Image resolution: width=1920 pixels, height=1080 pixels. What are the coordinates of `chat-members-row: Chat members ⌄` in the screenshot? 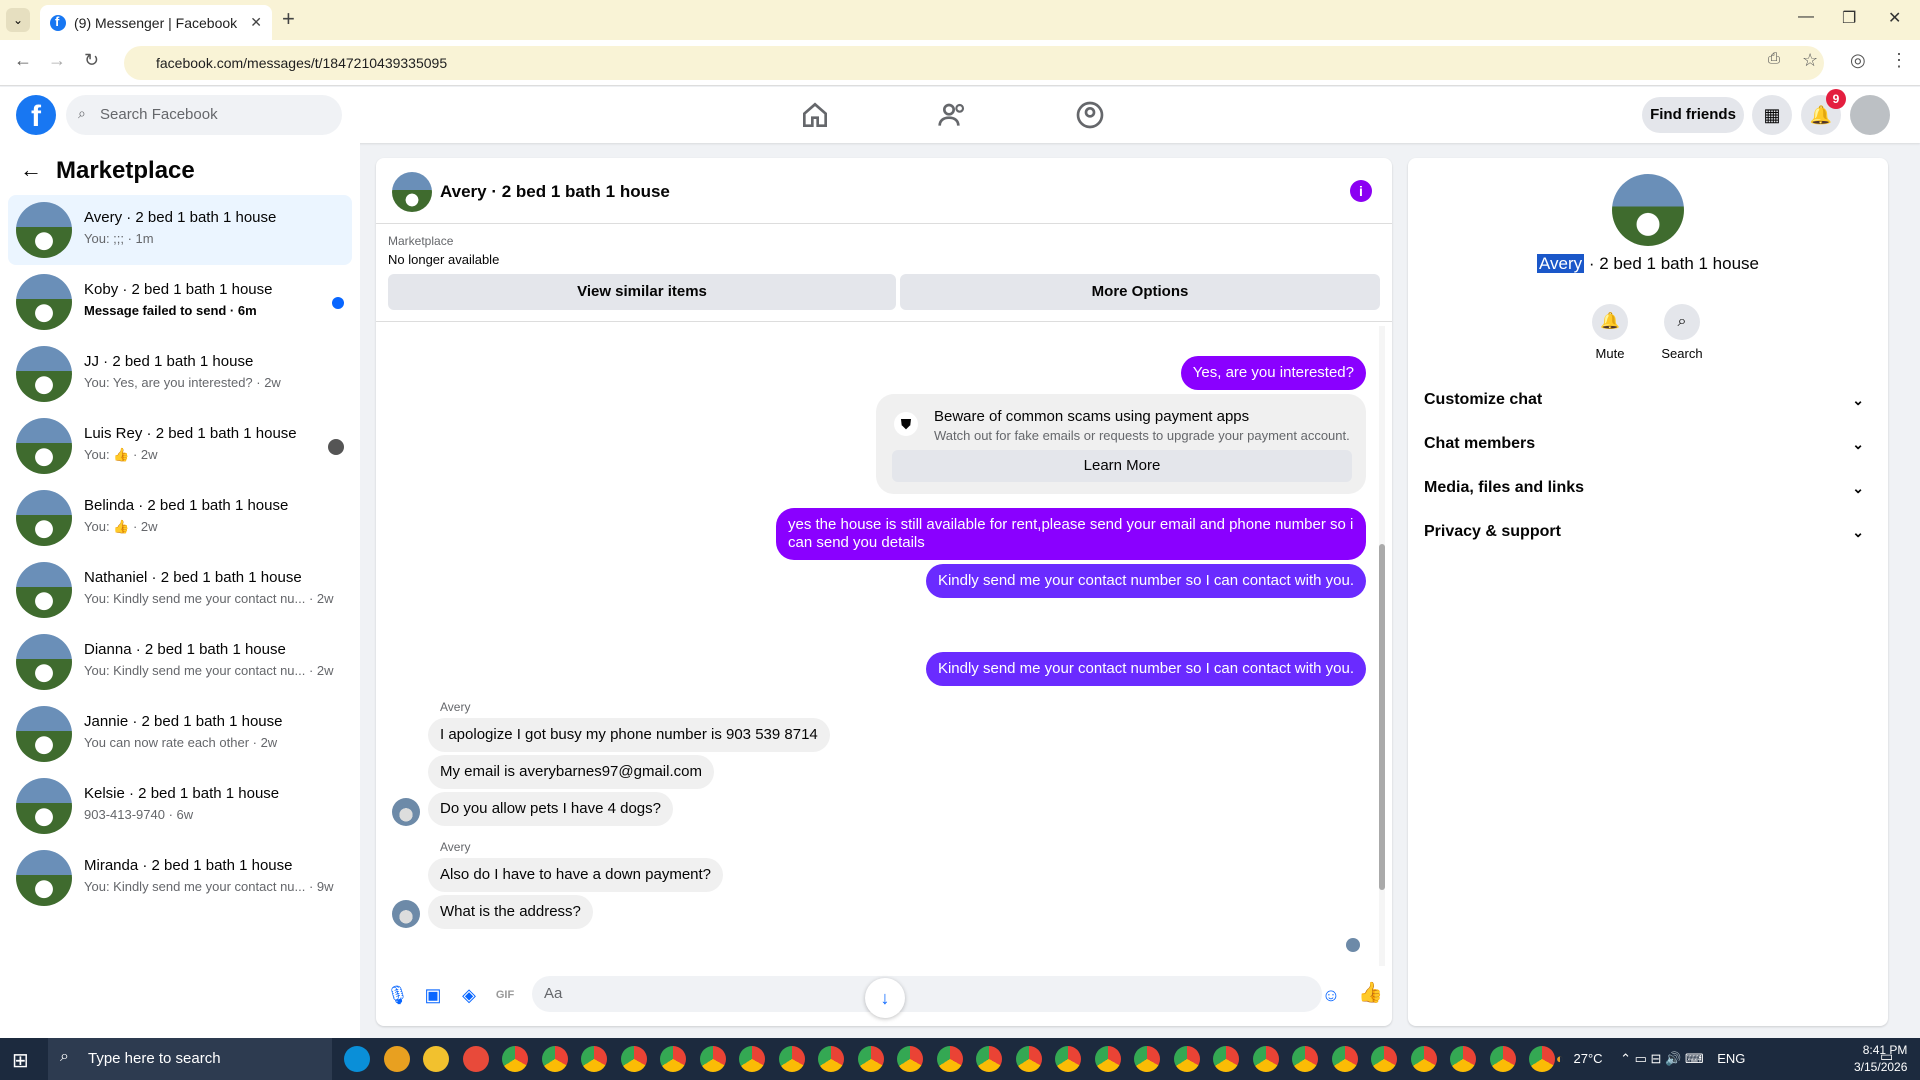 It's located at (1648, 444).